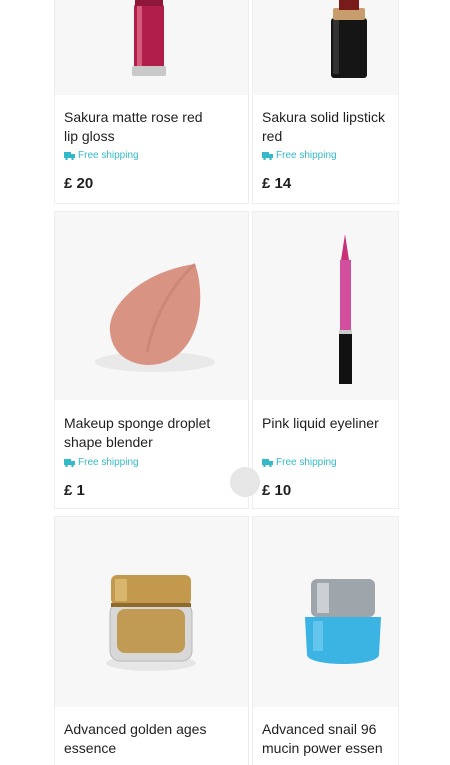 The image size is (450, 765). I want to click on gold-cream-jar-icon, so click(151, 623).